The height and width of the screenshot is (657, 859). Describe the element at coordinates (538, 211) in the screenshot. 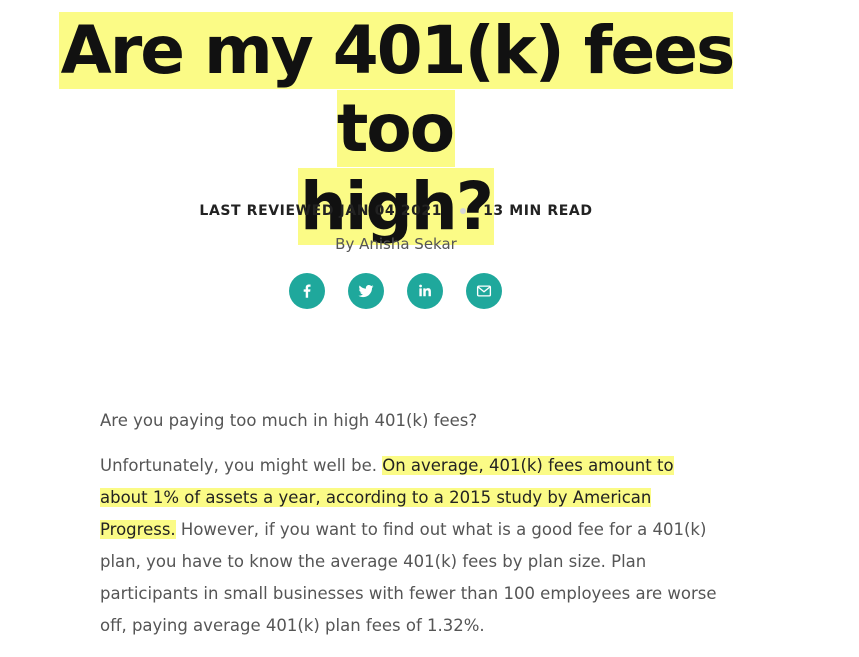

I see `read-time: 13 MIN READ` at that location.